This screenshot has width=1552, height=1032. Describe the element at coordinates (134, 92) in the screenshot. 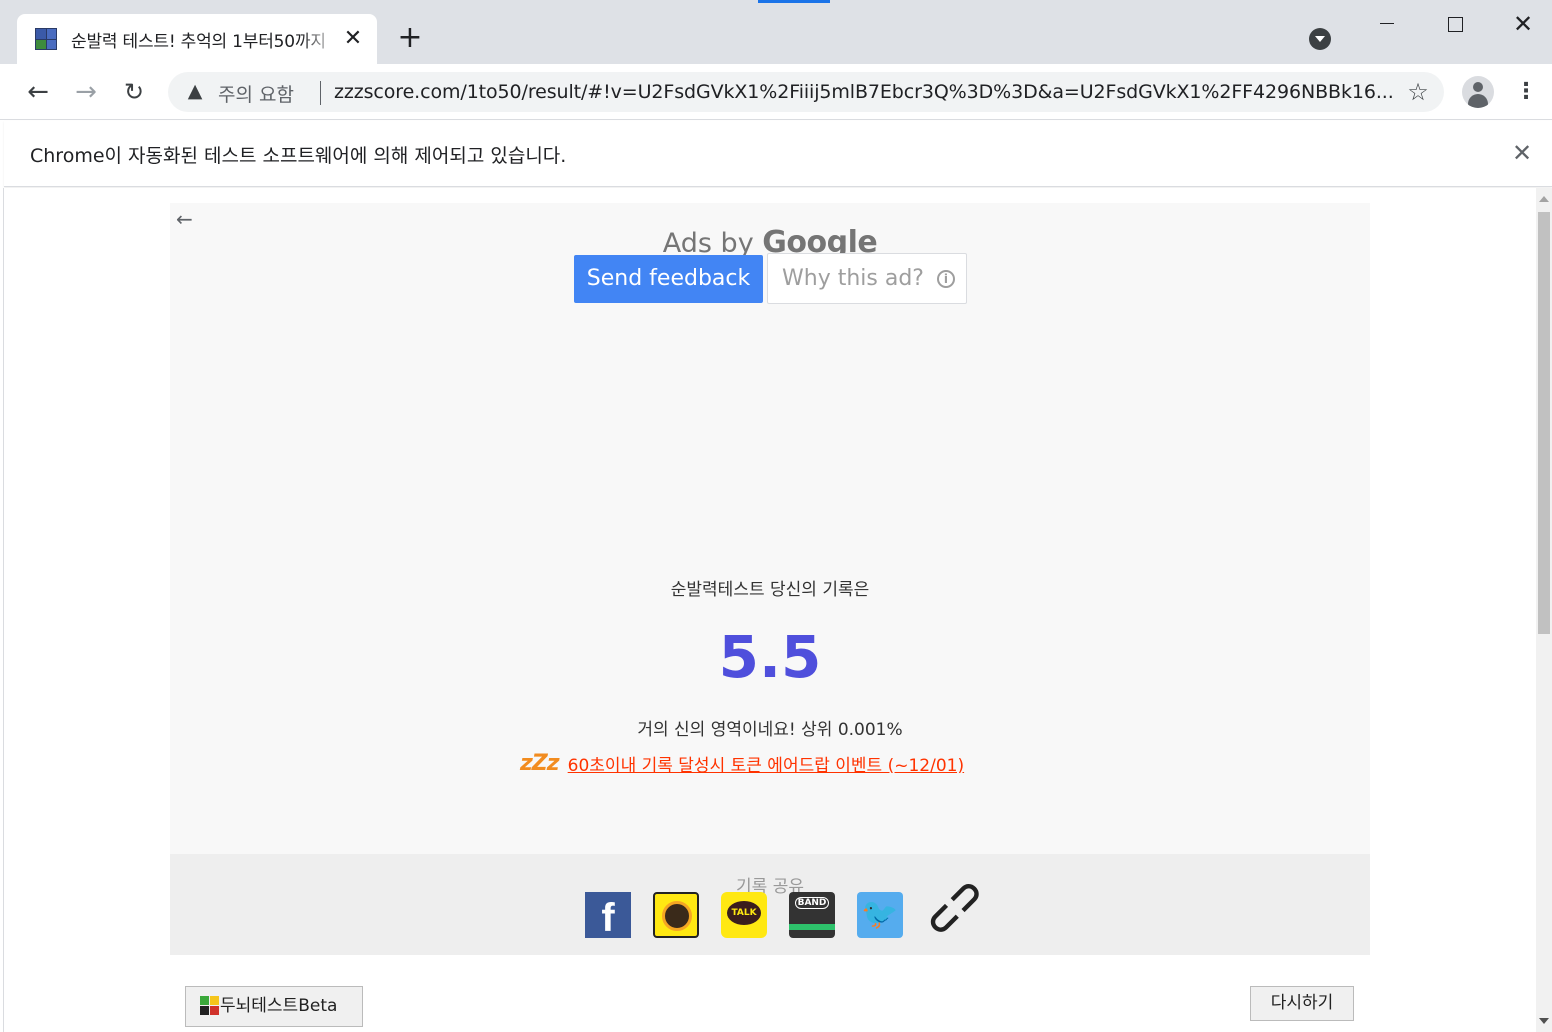

I see `reload-button: ↻` at that location.